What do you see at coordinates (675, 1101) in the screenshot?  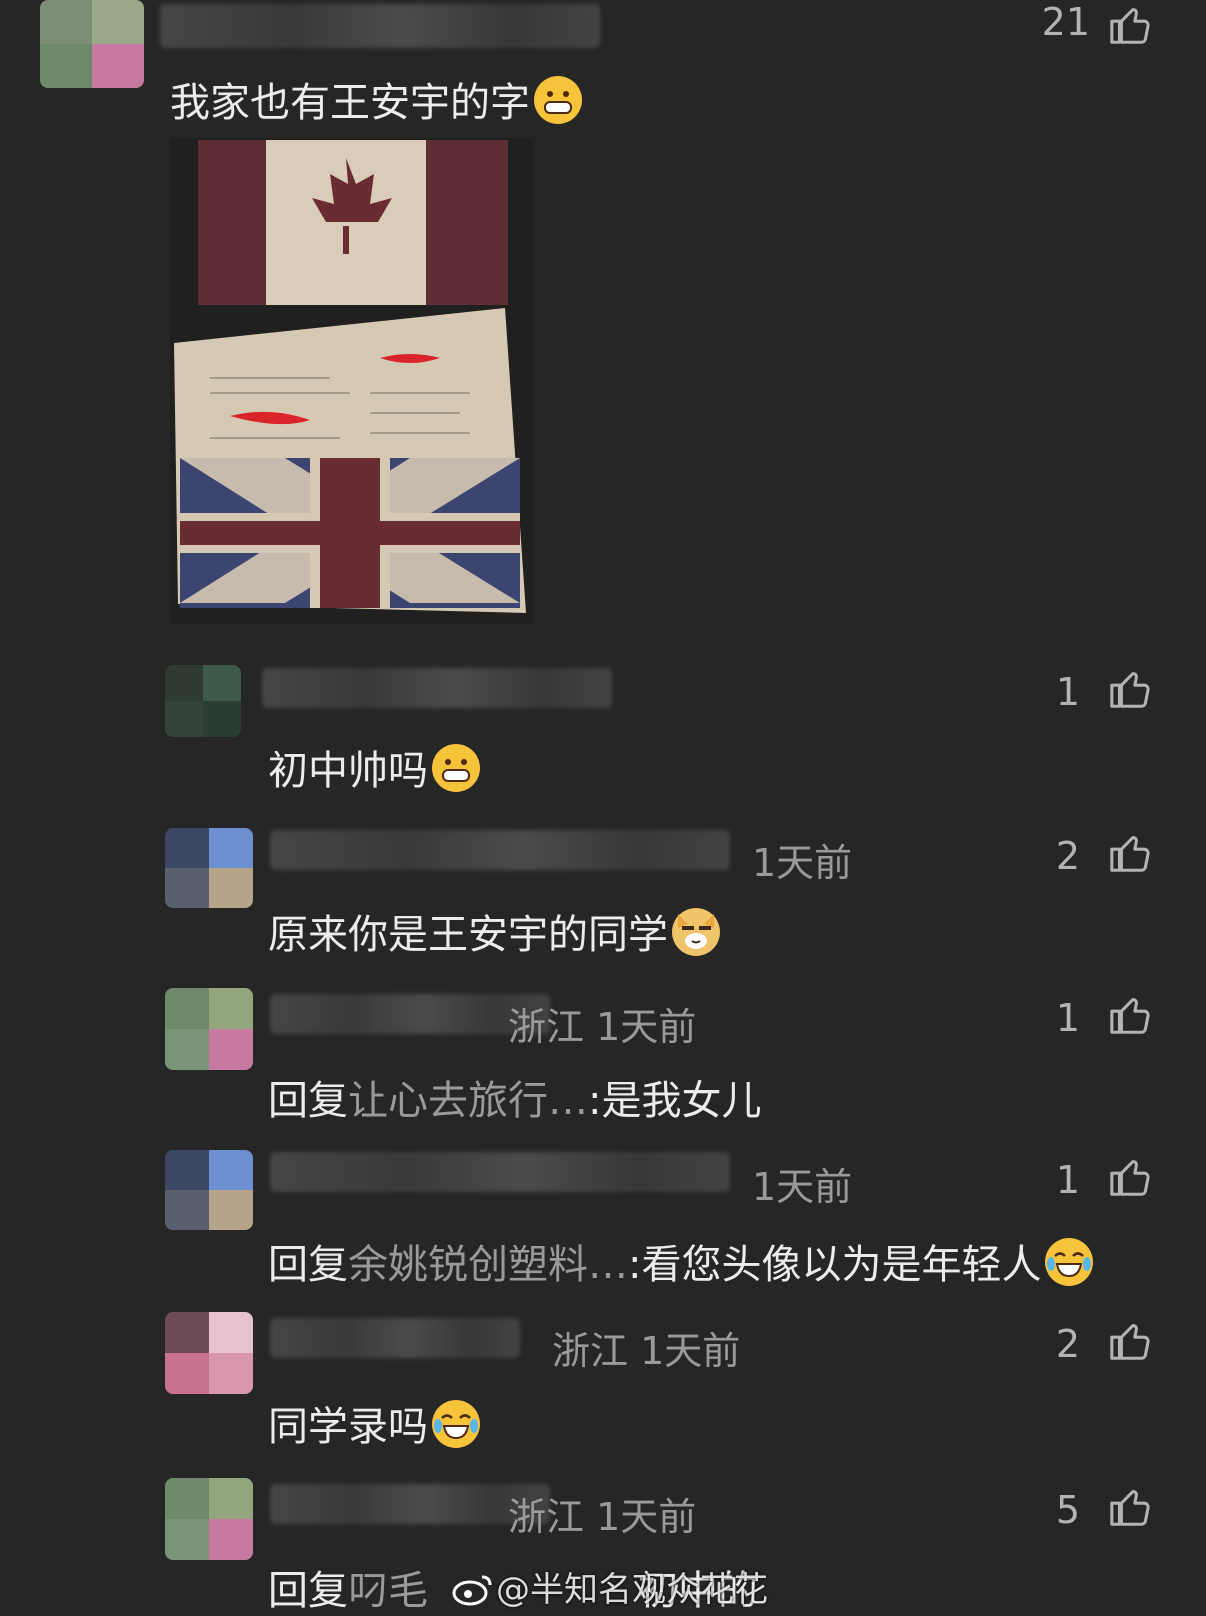 I see `comment-body: :是我女儿` at bounding box center [675, 1101].